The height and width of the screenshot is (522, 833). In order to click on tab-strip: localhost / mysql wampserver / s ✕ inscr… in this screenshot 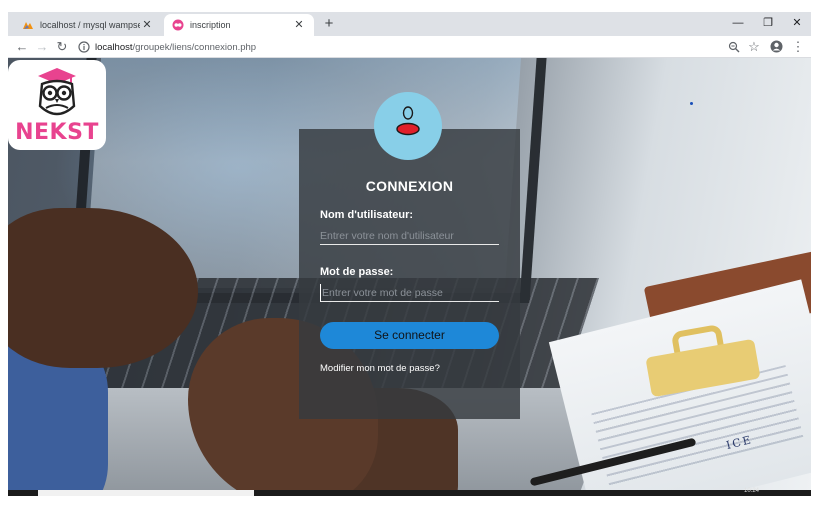, I will do `click(409, 24)`.